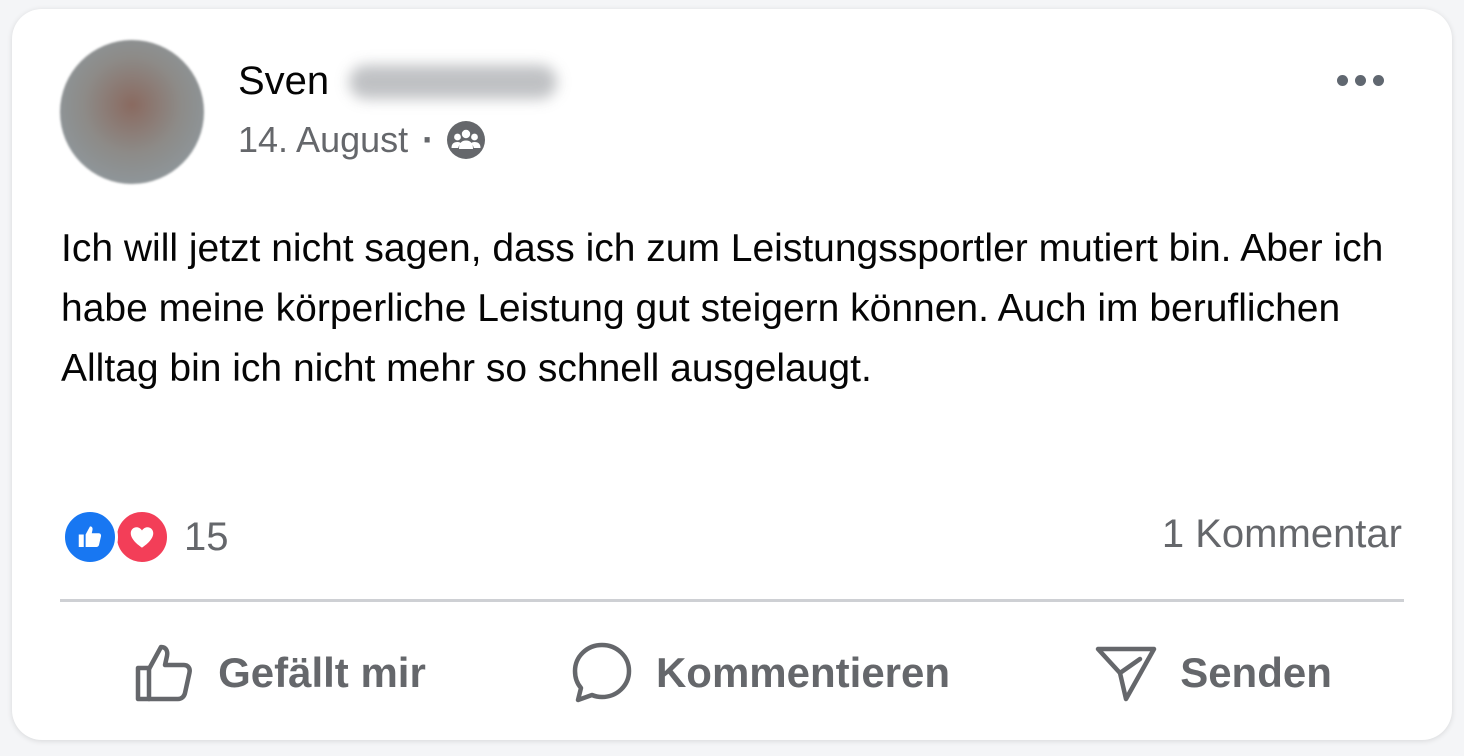 The width and height of the screenshot is (1464, 756). I want to click on like-button: Gefällt mir, so click(279, 673).